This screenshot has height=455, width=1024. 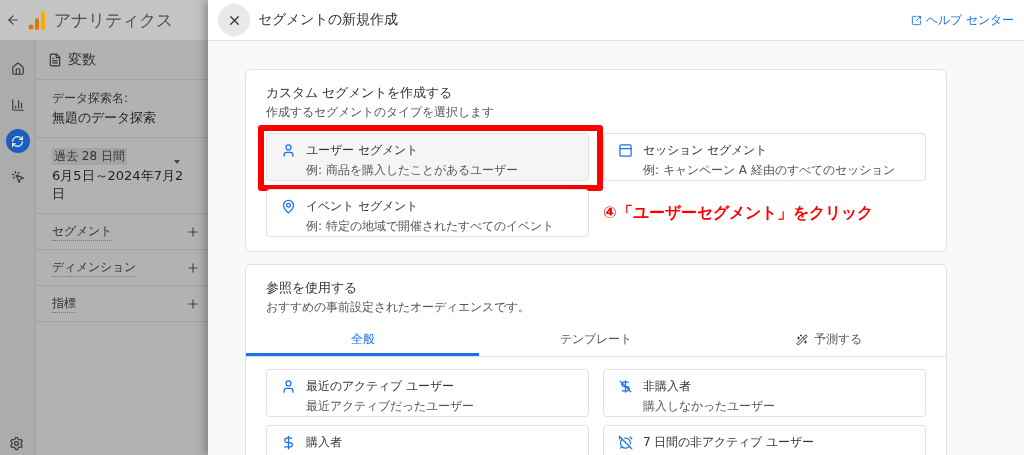 I want to click on magic-wand-icon, so click(x=802, y=339).